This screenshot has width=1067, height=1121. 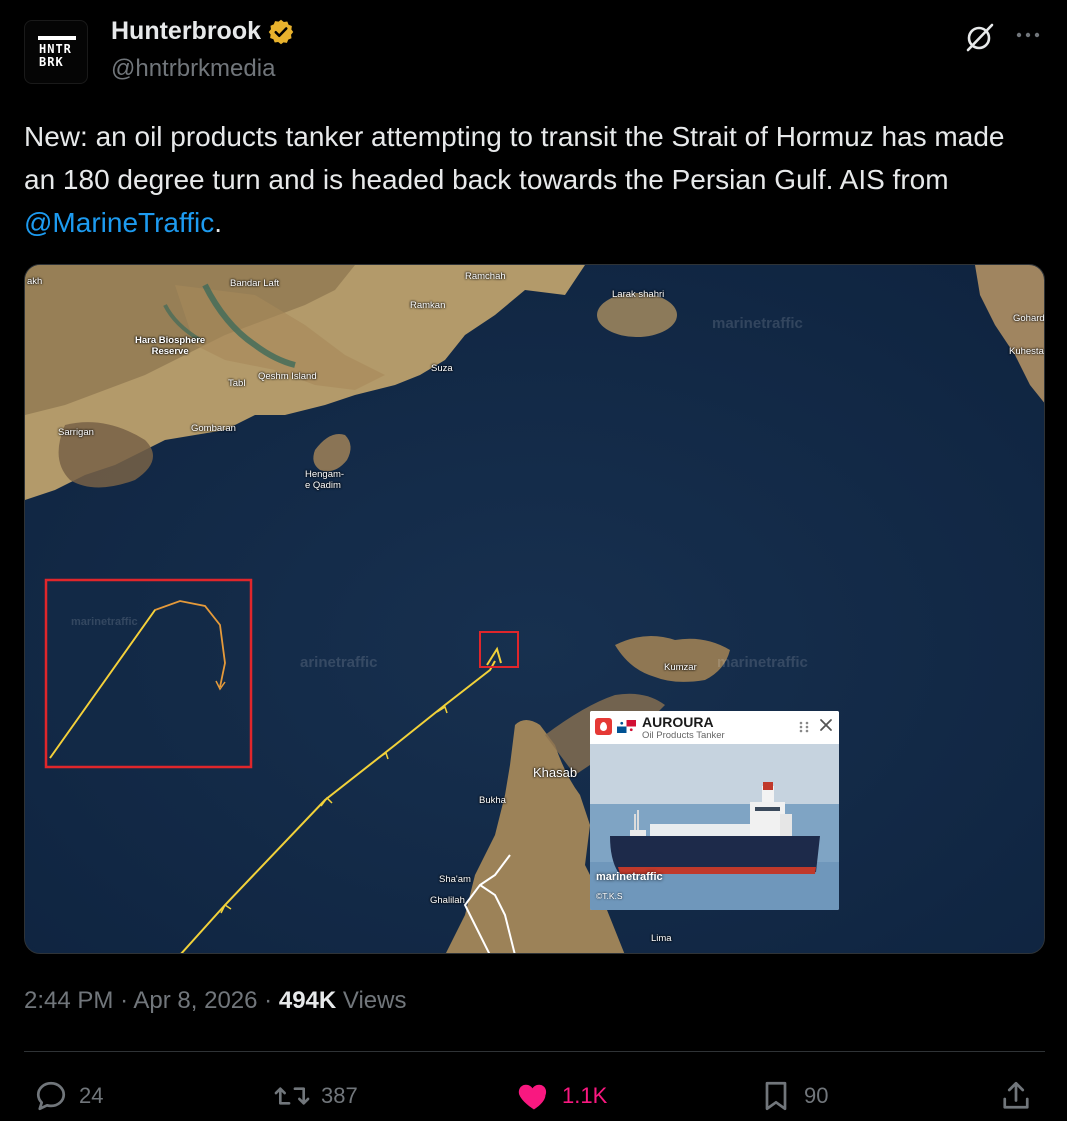 What do you see at coordinates (714, 827) in the screenshot?
I see `vessel-photo` at bounding box center [714, 827].